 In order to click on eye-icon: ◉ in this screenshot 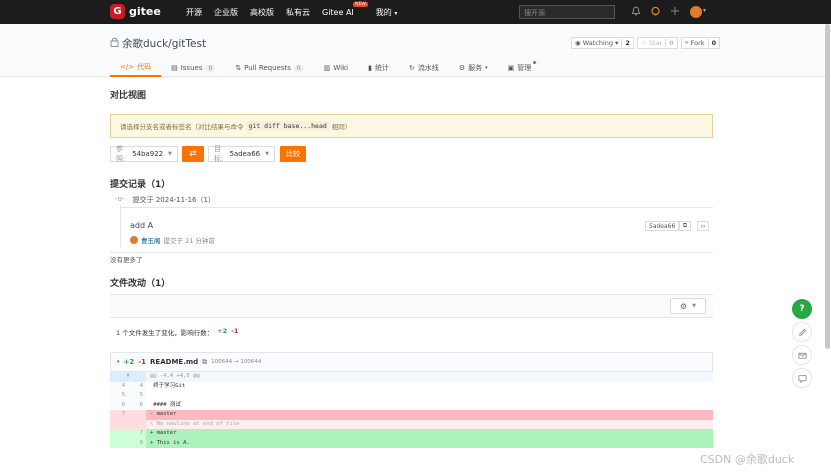, I will do `click(579, 43)`.